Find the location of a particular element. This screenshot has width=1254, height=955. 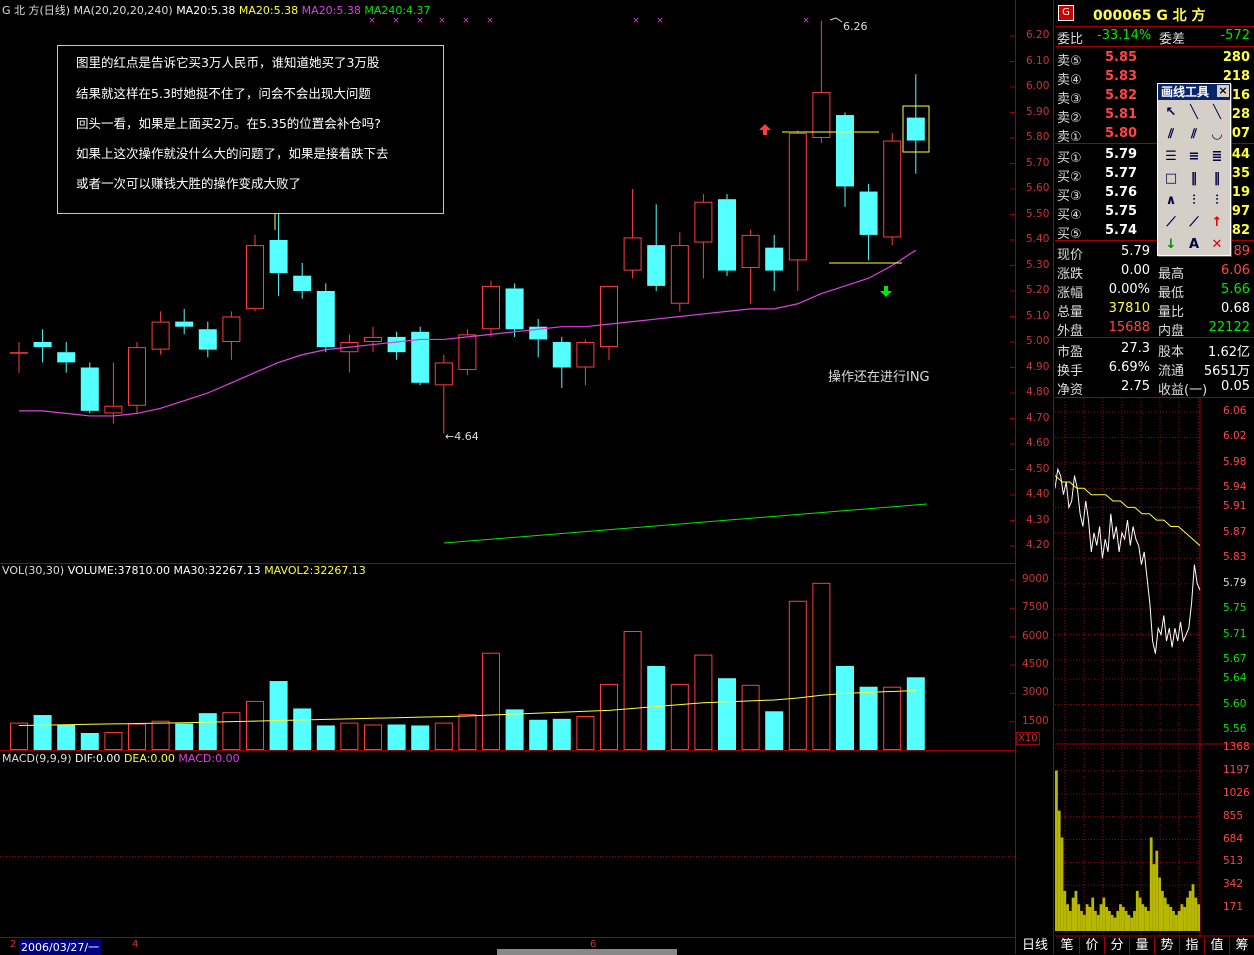

grid-lines-icon: ≣ is located at coordinates (1217, 156).